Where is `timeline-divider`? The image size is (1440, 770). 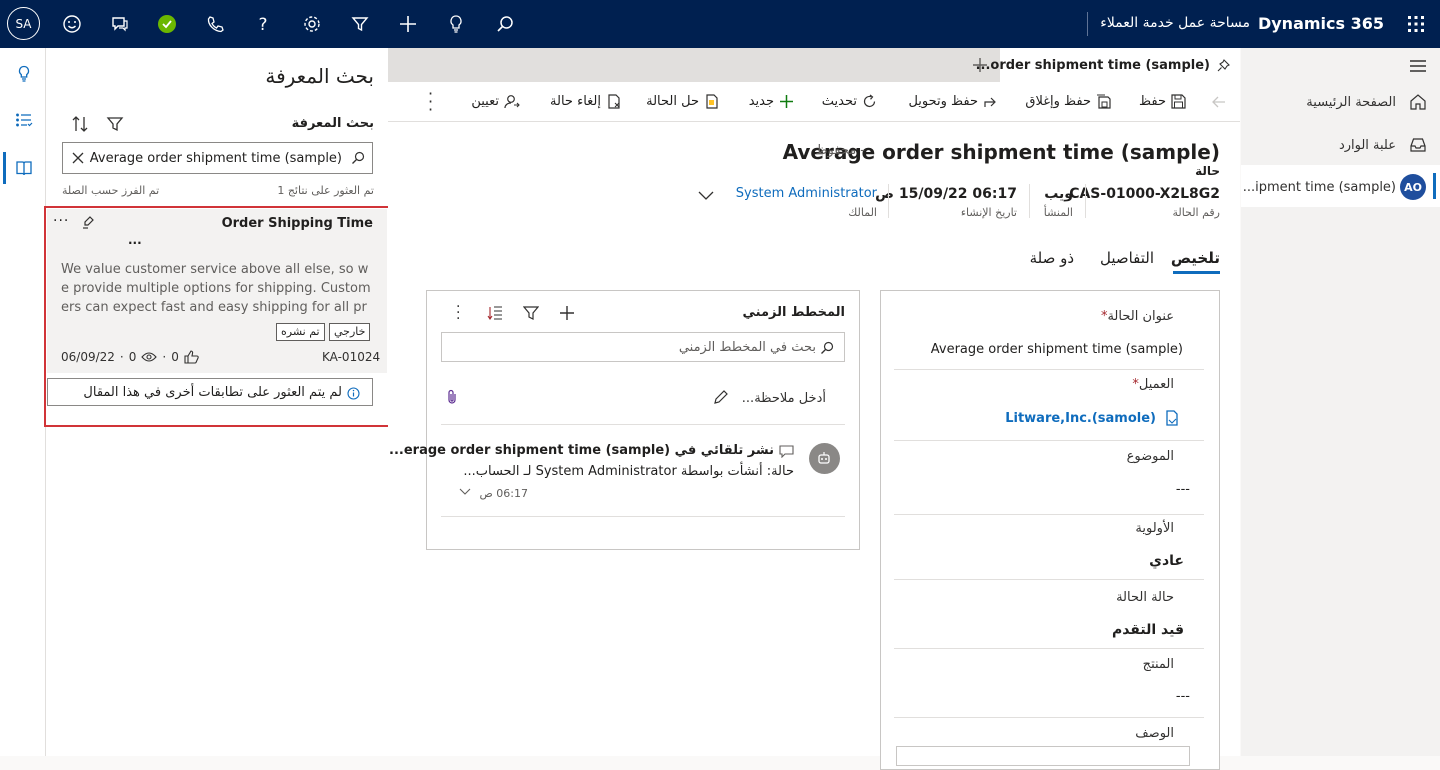 timeline-divider is located at coordinates (643, 424).